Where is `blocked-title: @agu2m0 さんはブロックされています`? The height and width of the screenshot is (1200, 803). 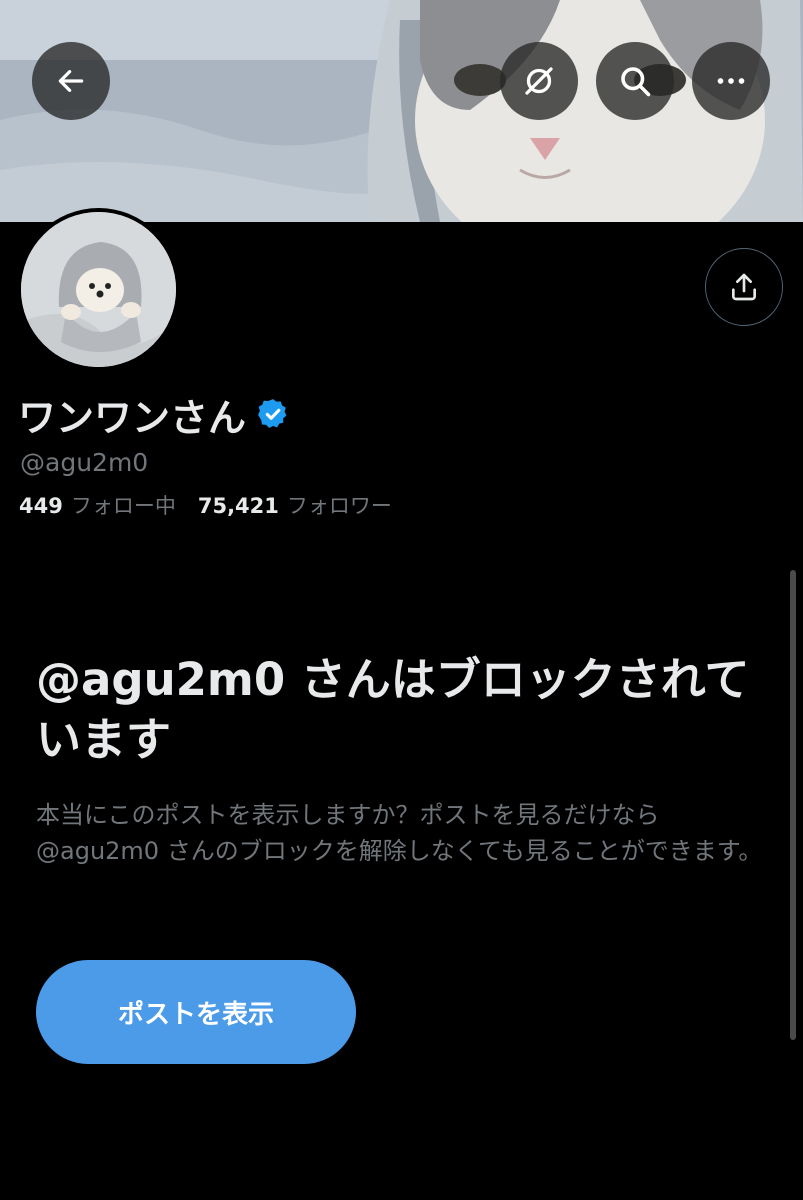
blocked-title: @agu2m0 さんはブロックされています is located at coordinates (393, 709).